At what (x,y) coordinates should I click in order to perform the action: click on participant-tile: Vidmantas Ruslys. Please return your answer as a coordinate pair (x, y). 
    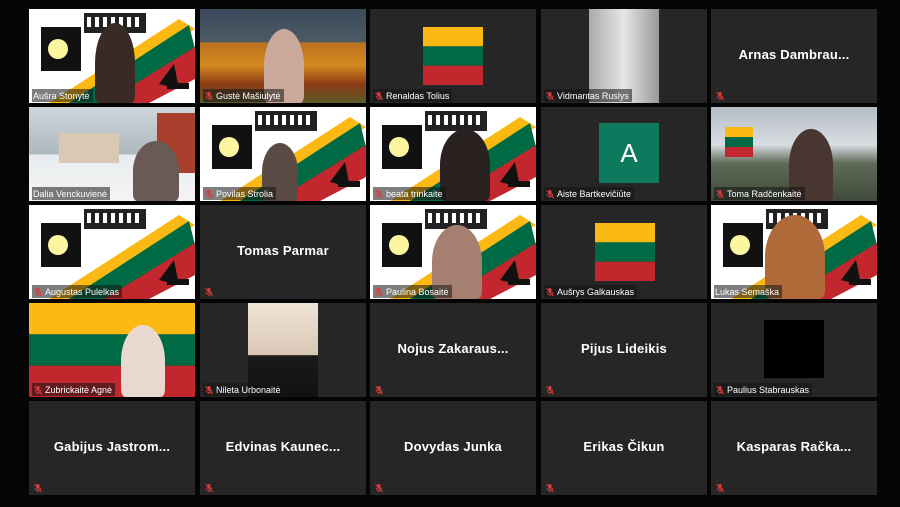
    Looking at the image, I should click on (624, 56).